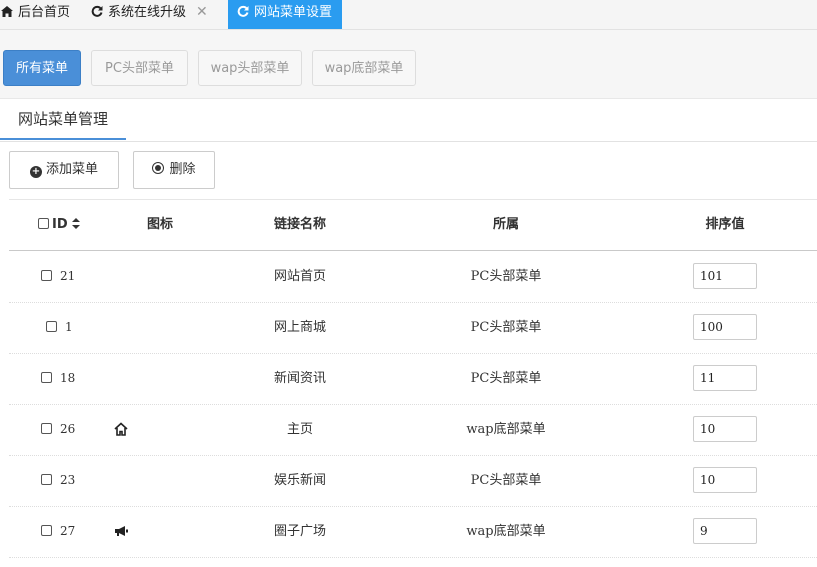 The height and width of the screenshot is (567, 817). Describe the element at coordinates (299, 224) in the screenshot. I see `name-column-header: 链接名称` at that location.